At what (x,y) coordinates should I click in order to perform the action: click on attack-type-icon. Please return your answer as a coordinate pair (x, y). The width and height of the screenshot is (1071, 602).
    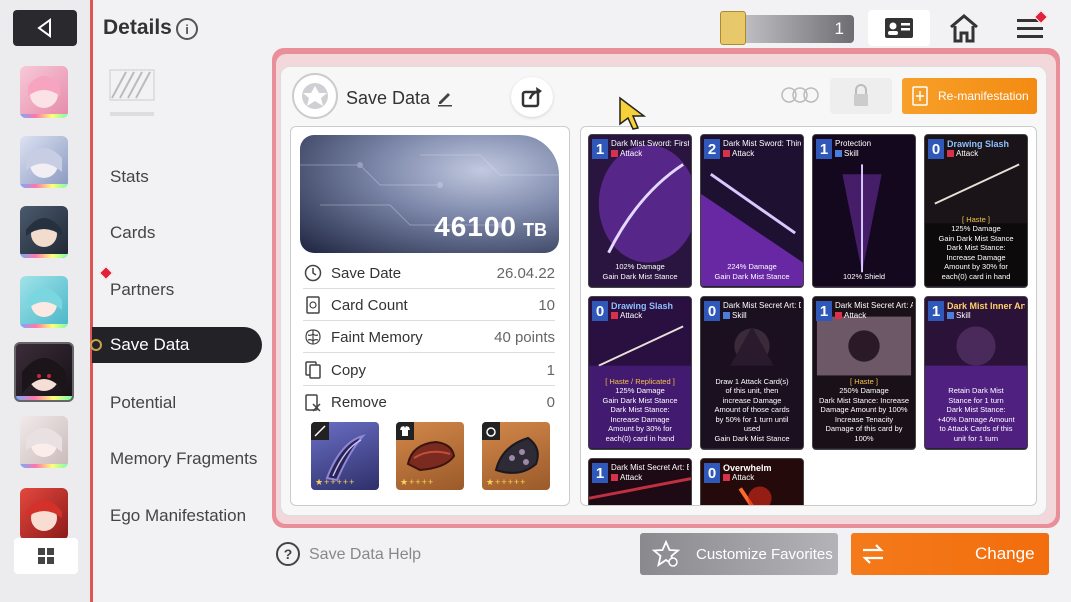
    Looking at the image, I should click on (614, 315).